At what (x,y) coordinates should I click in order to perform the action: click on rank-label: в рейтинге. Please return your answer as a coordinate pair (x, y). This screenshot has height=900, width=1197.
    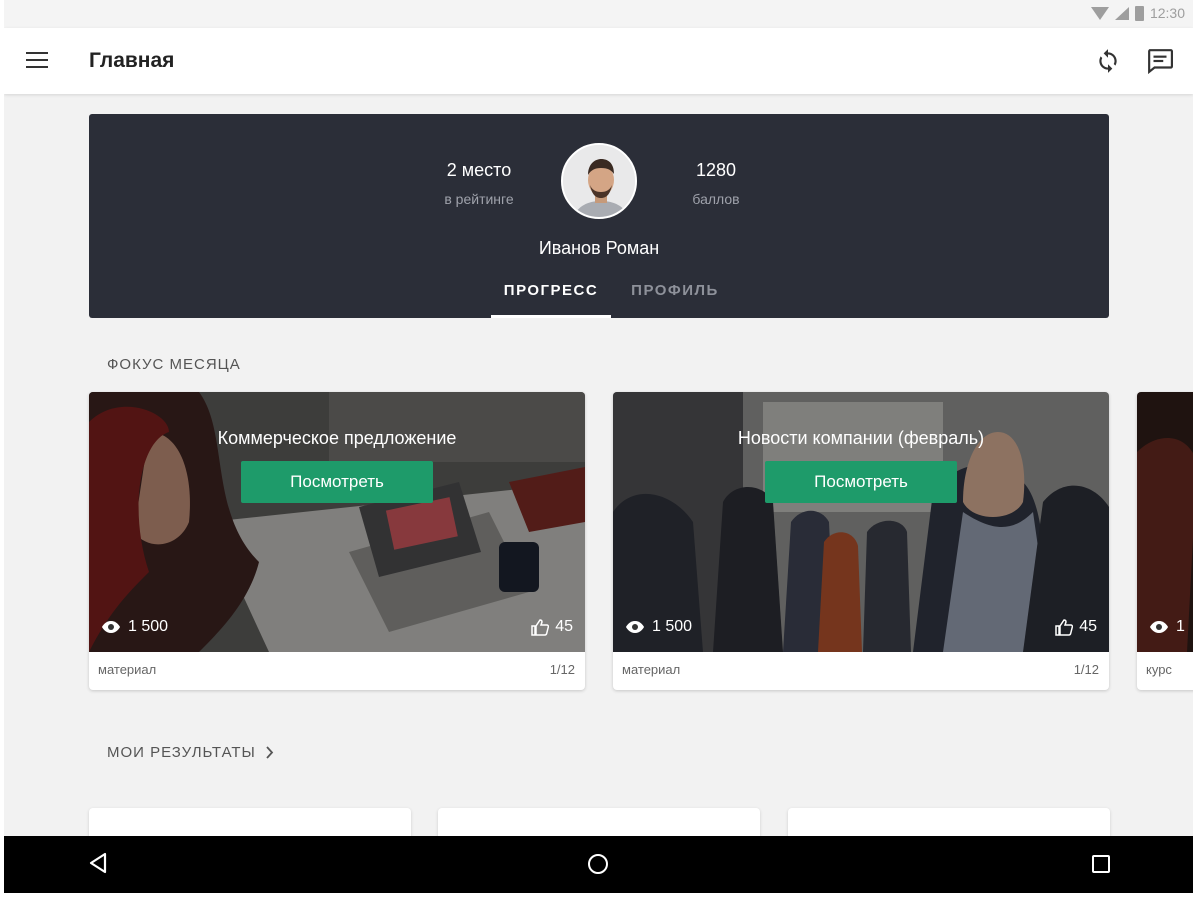
    Looking at the image, I should click on (479, 199).